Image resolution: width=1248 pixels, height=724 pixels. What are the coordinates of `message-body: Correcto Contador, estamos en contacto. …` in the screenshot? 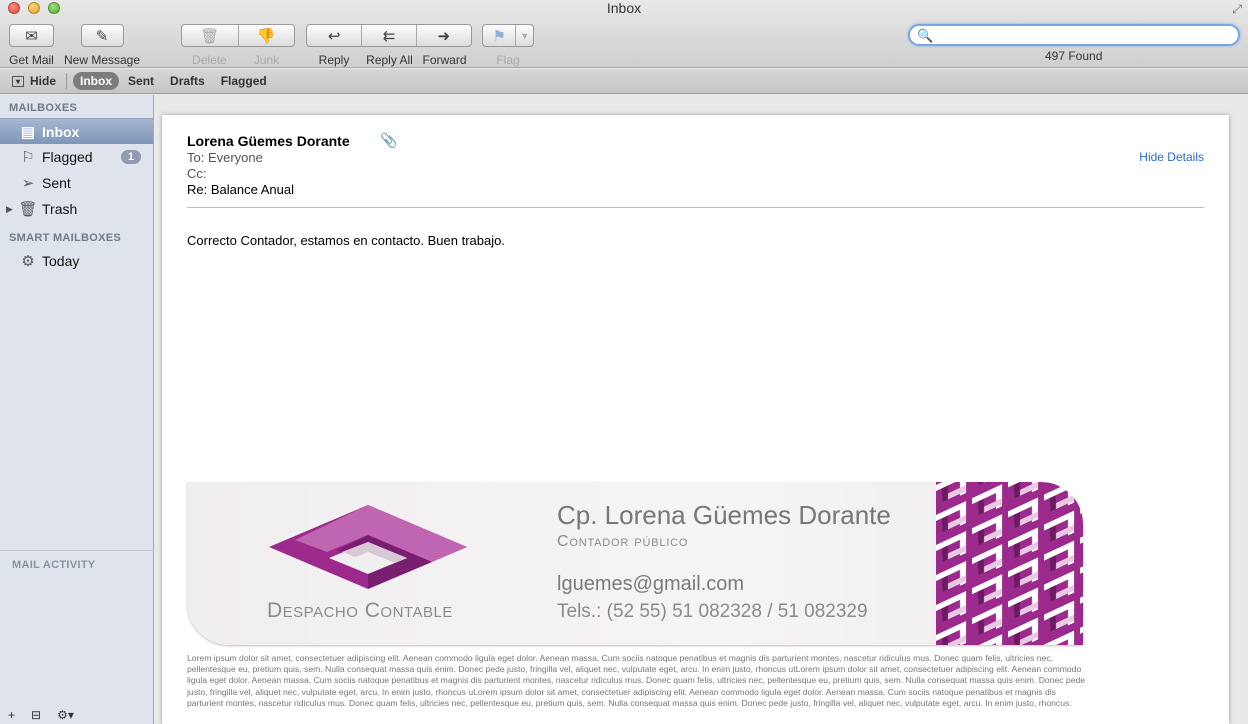 It's located at (346, 240).